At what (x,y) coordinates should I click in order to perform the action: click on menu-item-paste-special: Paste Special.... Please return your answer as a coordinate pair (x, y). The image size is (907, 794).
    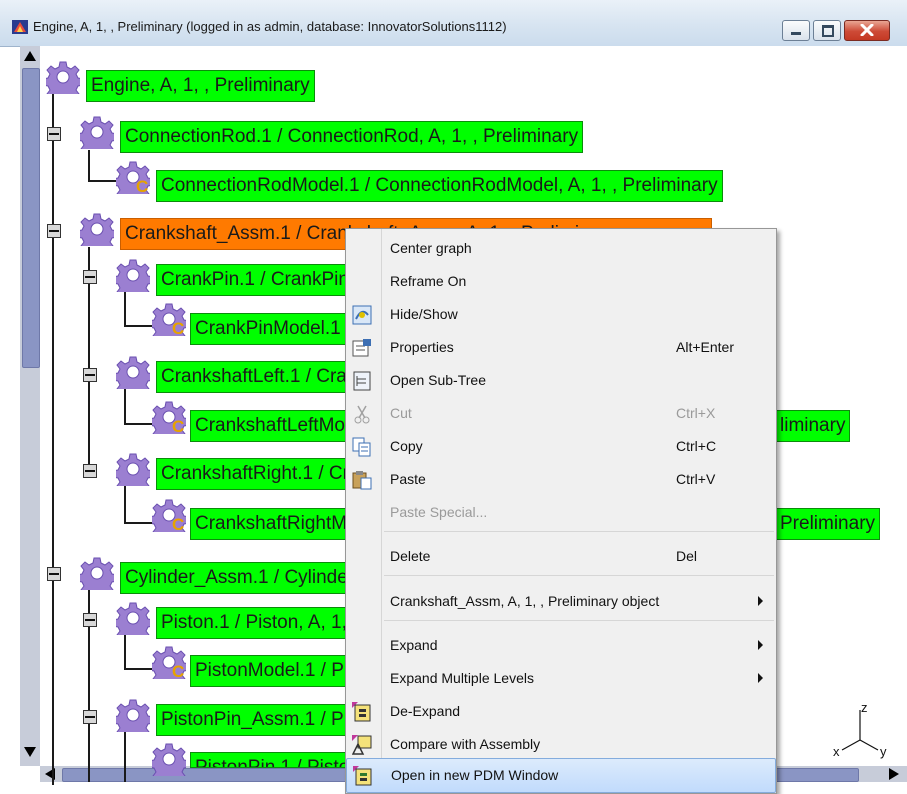
    Looking at the image, I should click on (560, 512).